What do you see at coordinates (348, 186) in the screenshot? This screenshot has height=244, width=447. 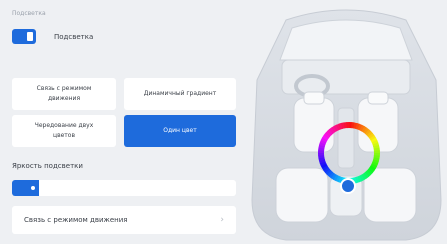 I see `color-picker-handle` at bounding box center [348, 186].